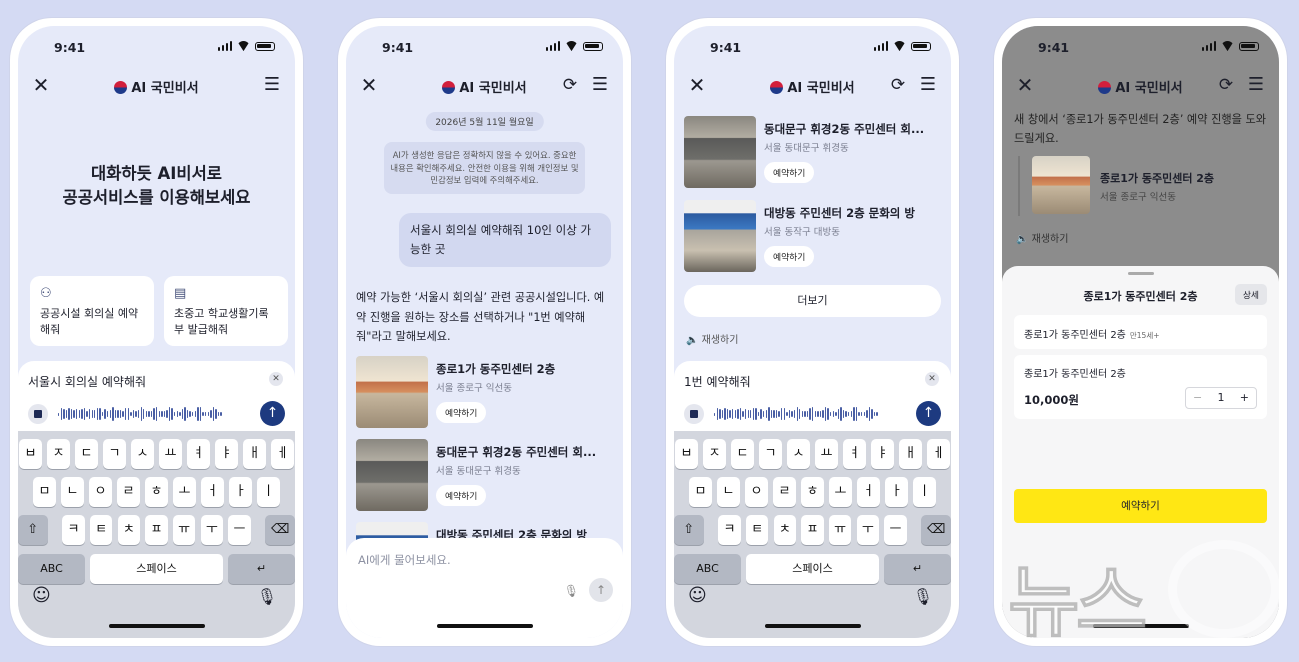 Image resolution: width=1299 pixels, height=662 pixels. Describe the element at coordinates (38, 414) in the screenshot. I see `stop-recording-button` at that location.